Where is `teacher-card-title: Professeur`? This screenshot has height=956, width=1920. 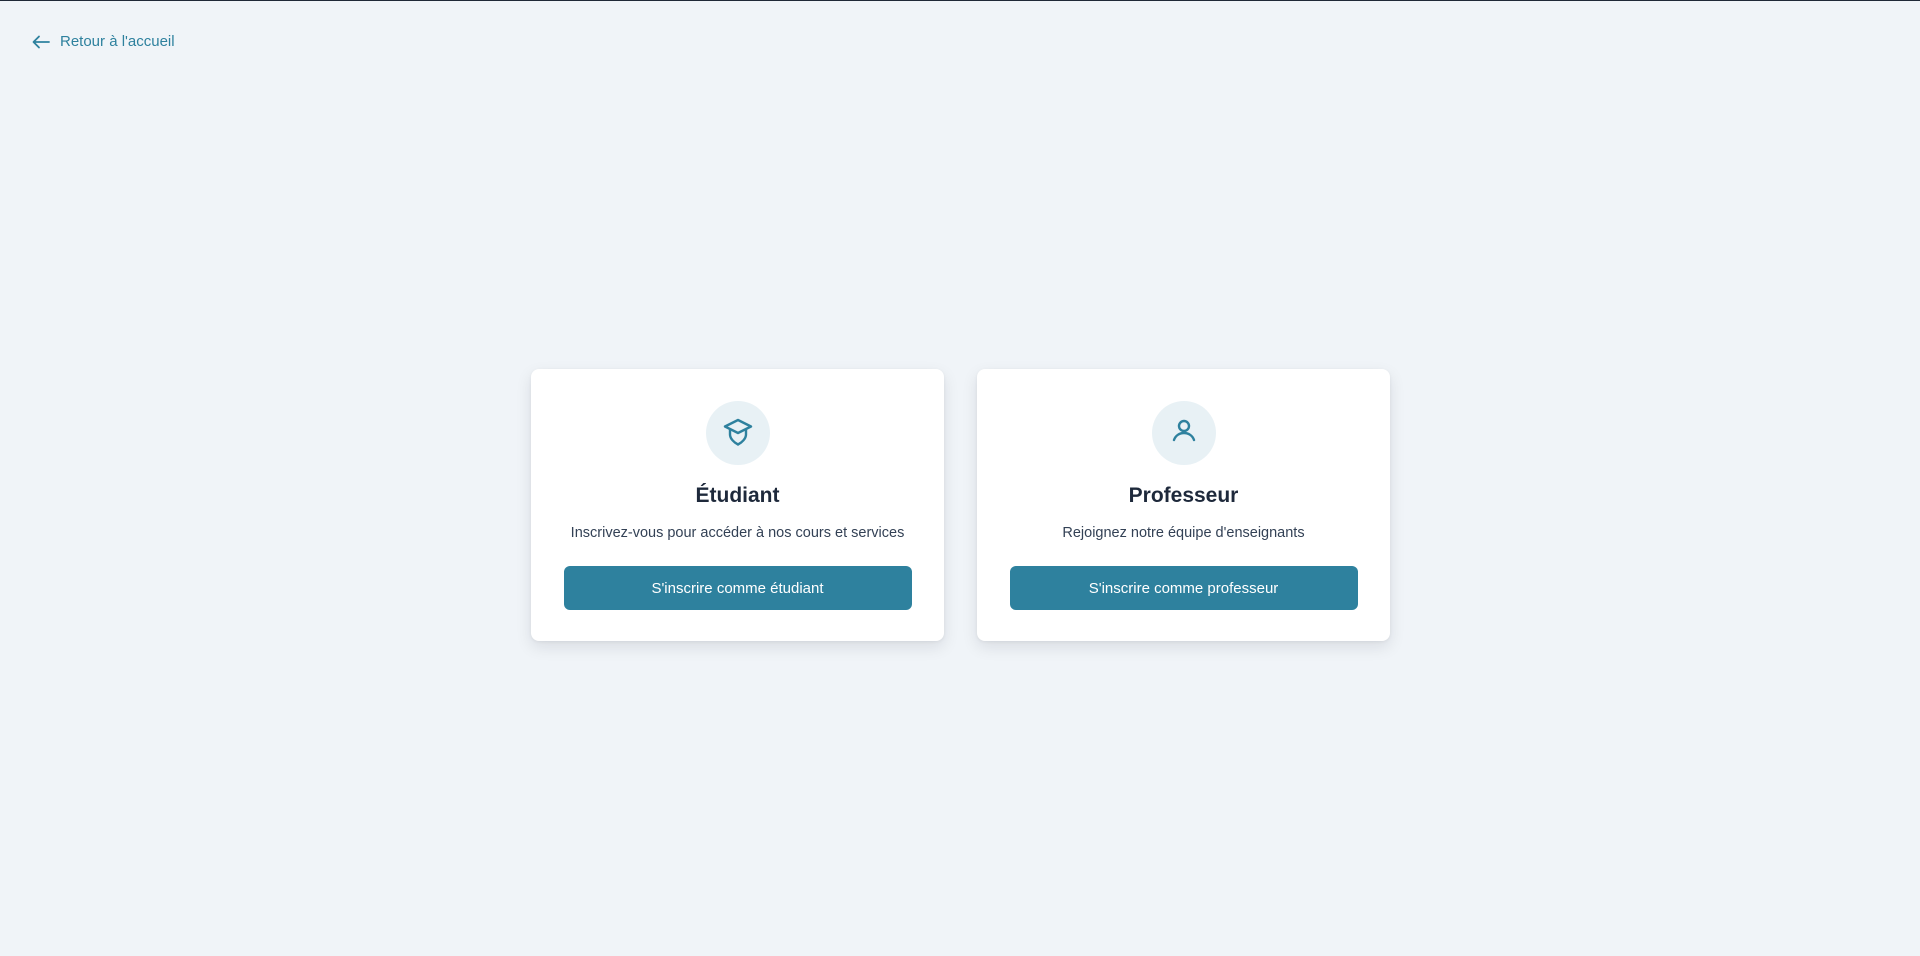 teacher-card-title: Professeur is located at coordinates (1183, 495).